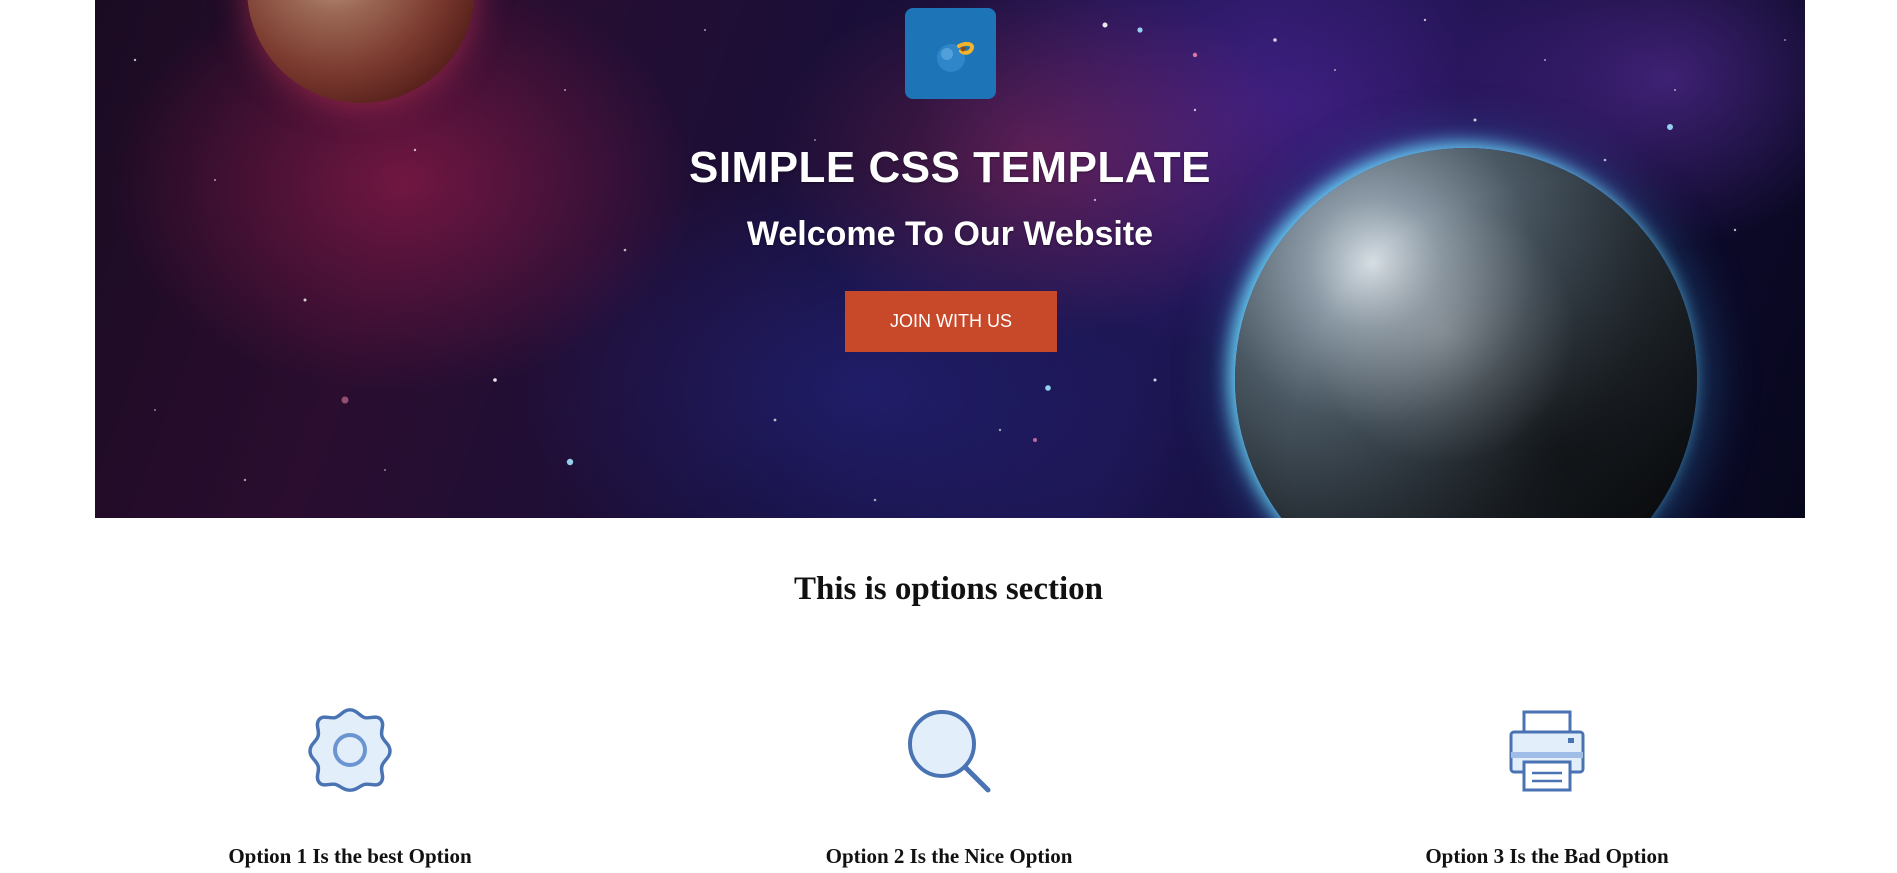  What do you see at coordinates (1547, 751) in the screenshot?
I see `printer-icon` at bounding box center [1547, 751].